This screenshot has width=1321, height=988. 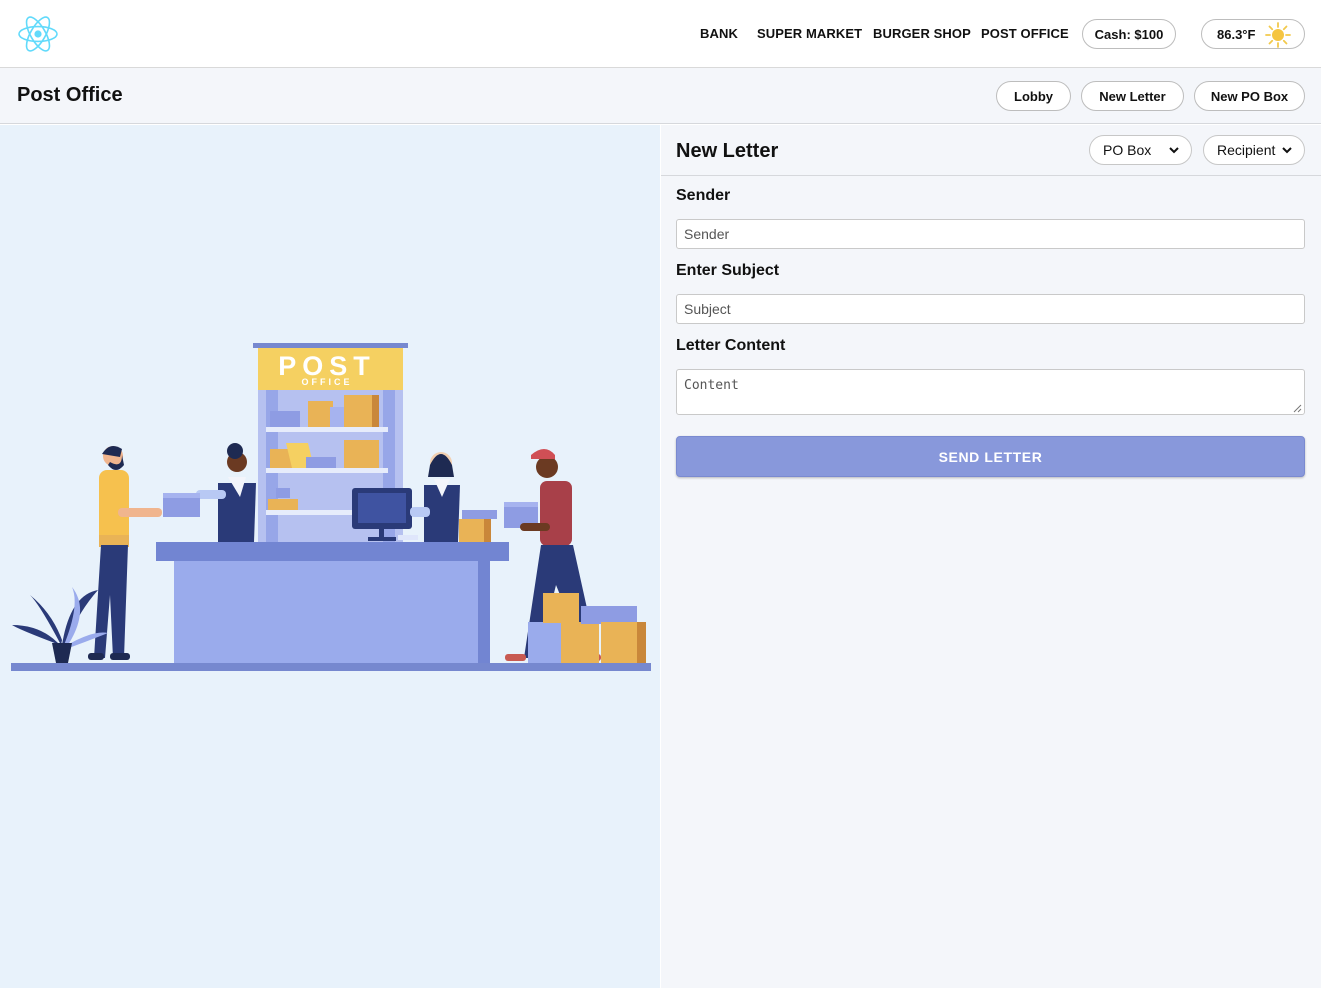 I want to click on resize-grip-icon, so click(x=1297, y=408).